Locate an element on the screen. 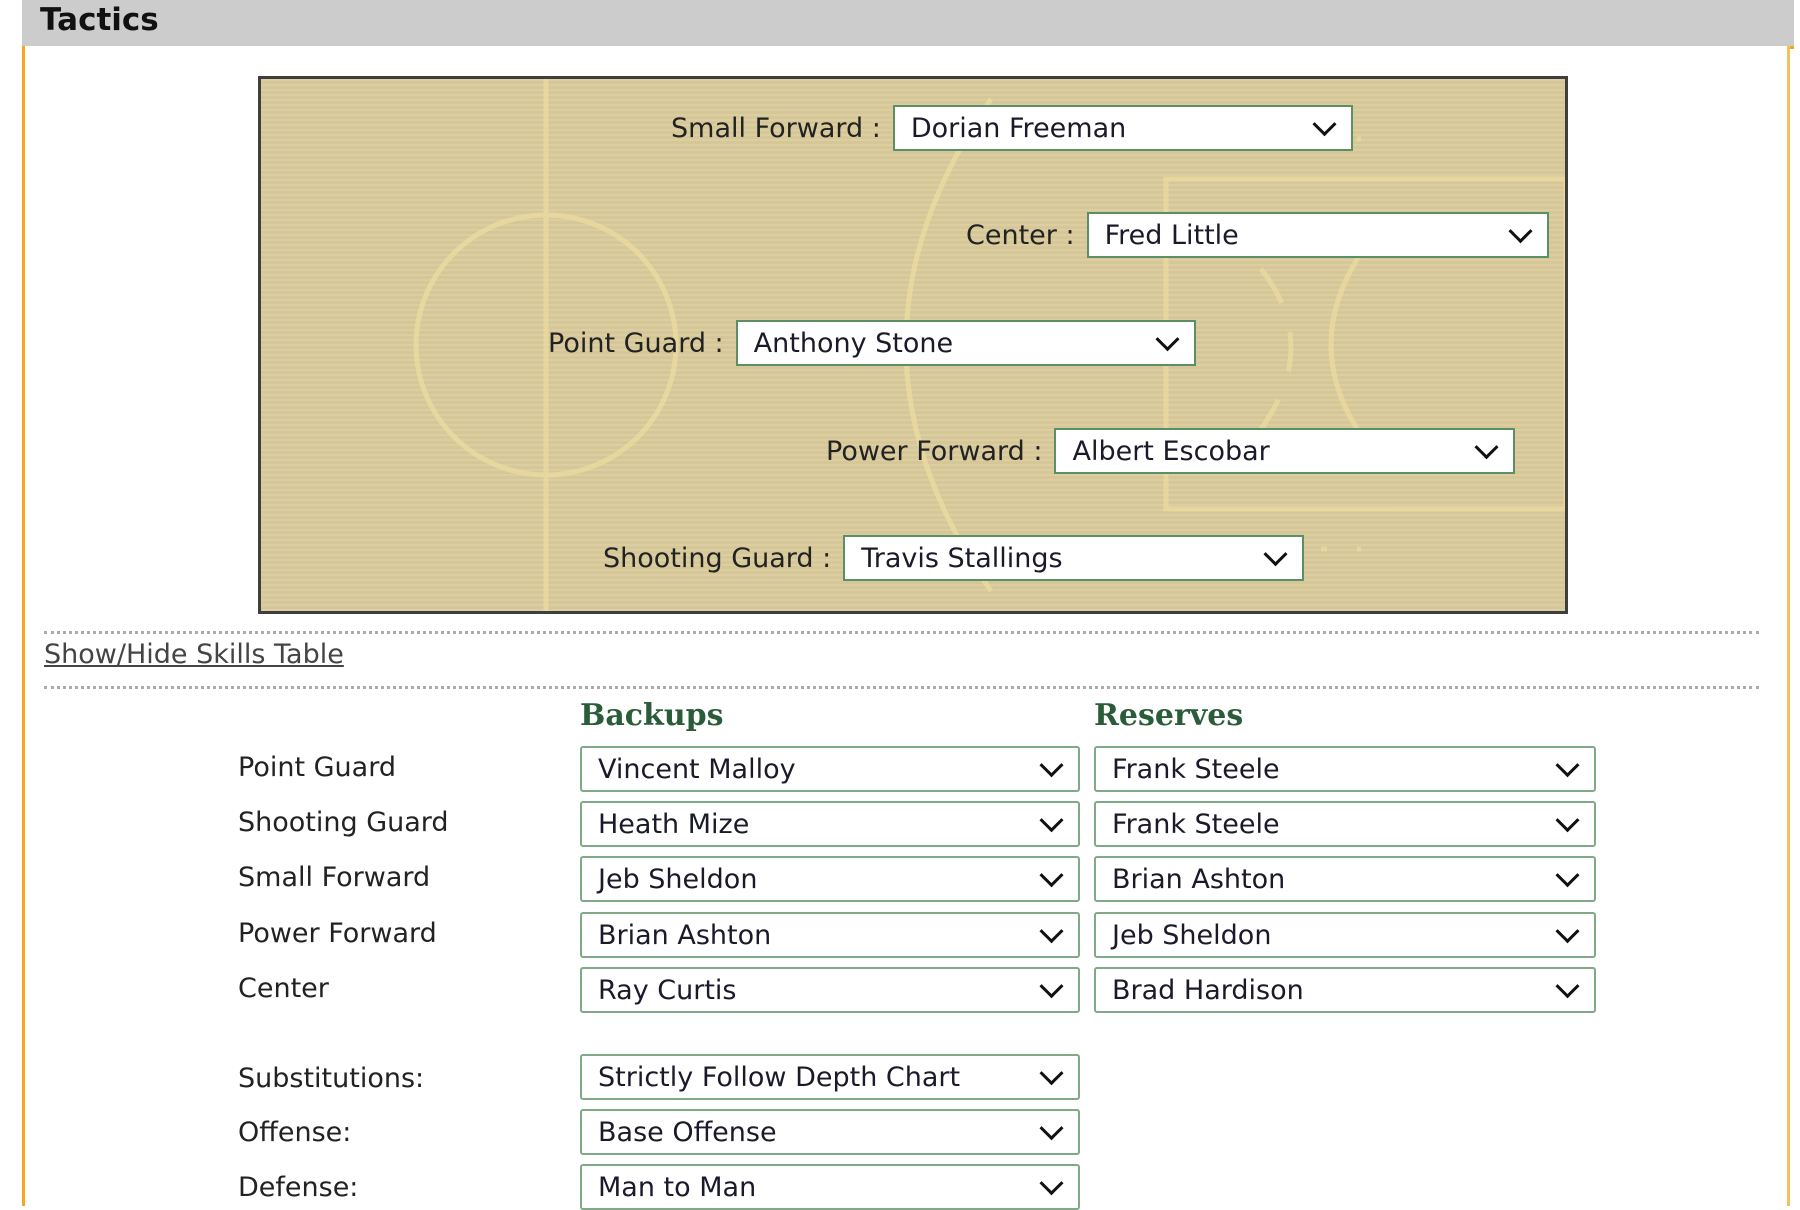 This screenshot has width=1800, height=1210. section-title: Tactics is located at coordinates (99, 20).